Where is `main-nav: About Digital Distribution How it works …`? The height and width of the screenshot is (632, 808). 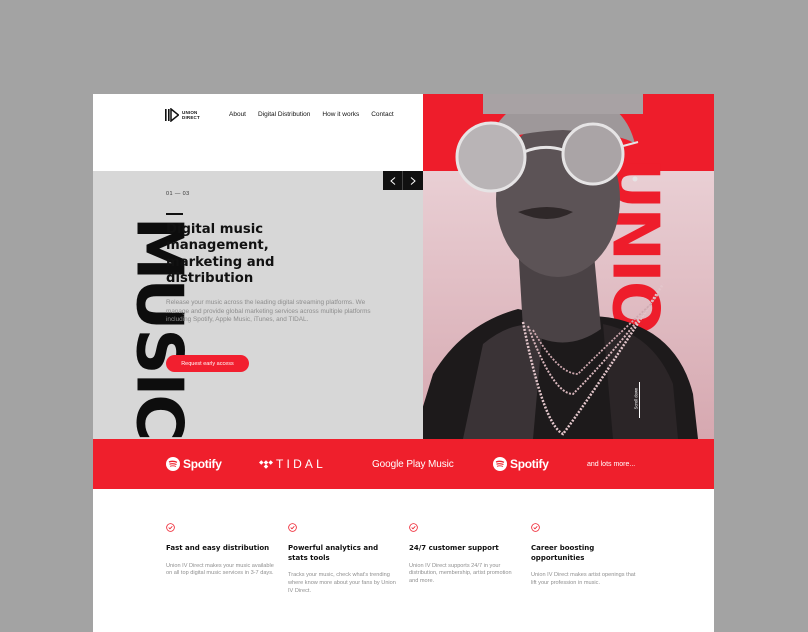 main-nav: About Digital Distribution How it works … is located at coordinates (311, 114).